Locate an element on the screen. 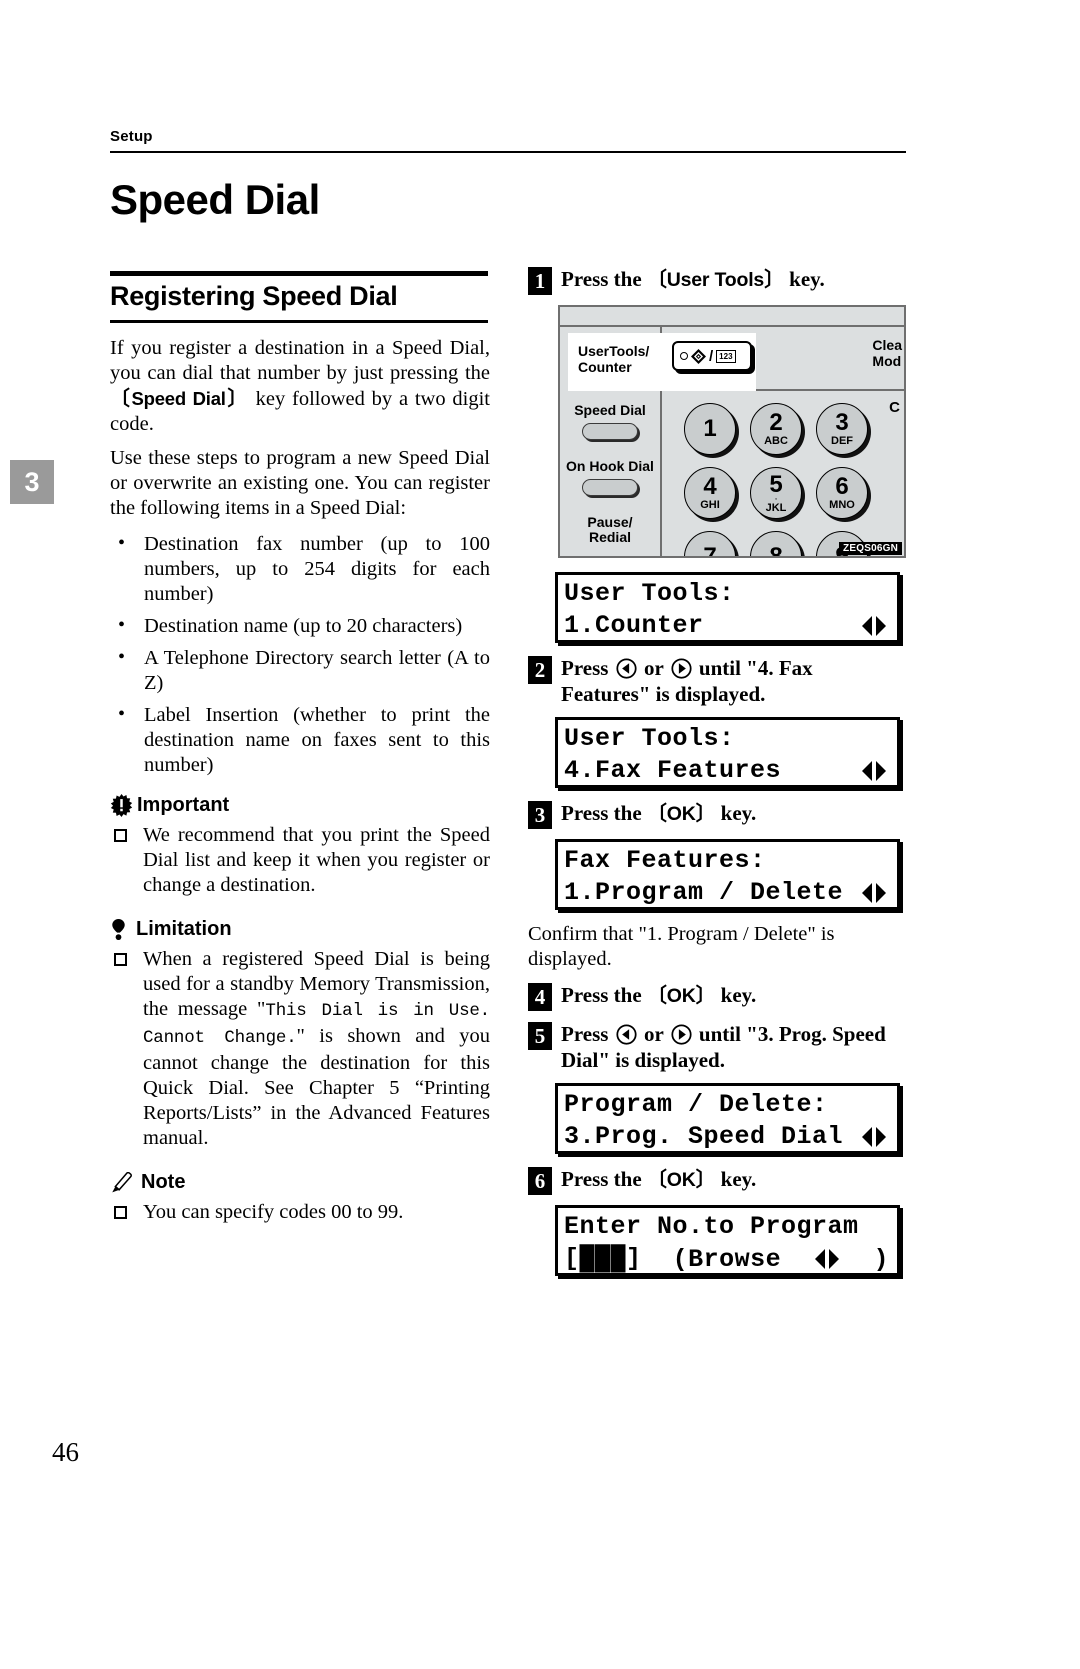 The image size is (1080, 1669). note-label: Note is located at coordinates (163, 1182).